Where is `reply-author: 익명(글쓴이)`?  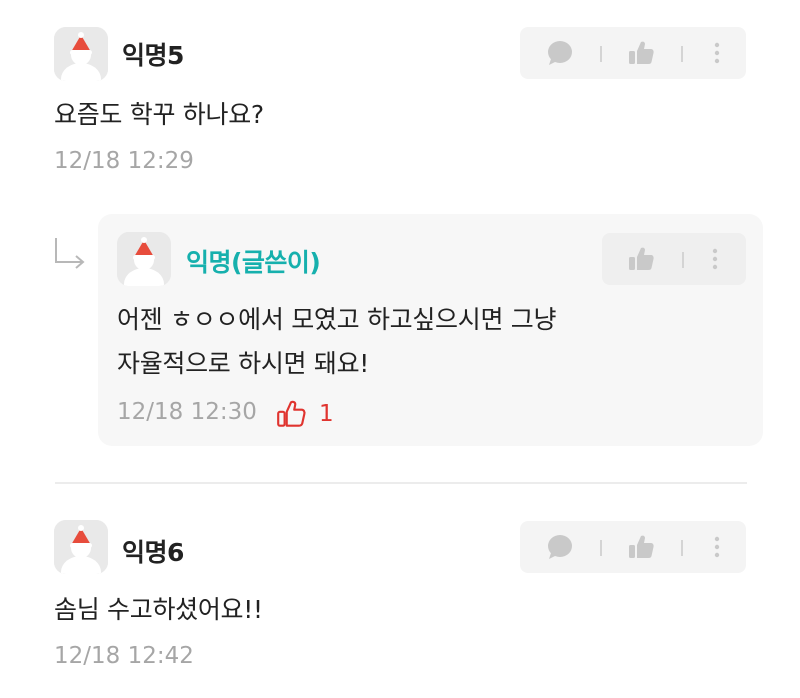 reply-author: 익명(글쓴이) is located at coordinates (253, 262).